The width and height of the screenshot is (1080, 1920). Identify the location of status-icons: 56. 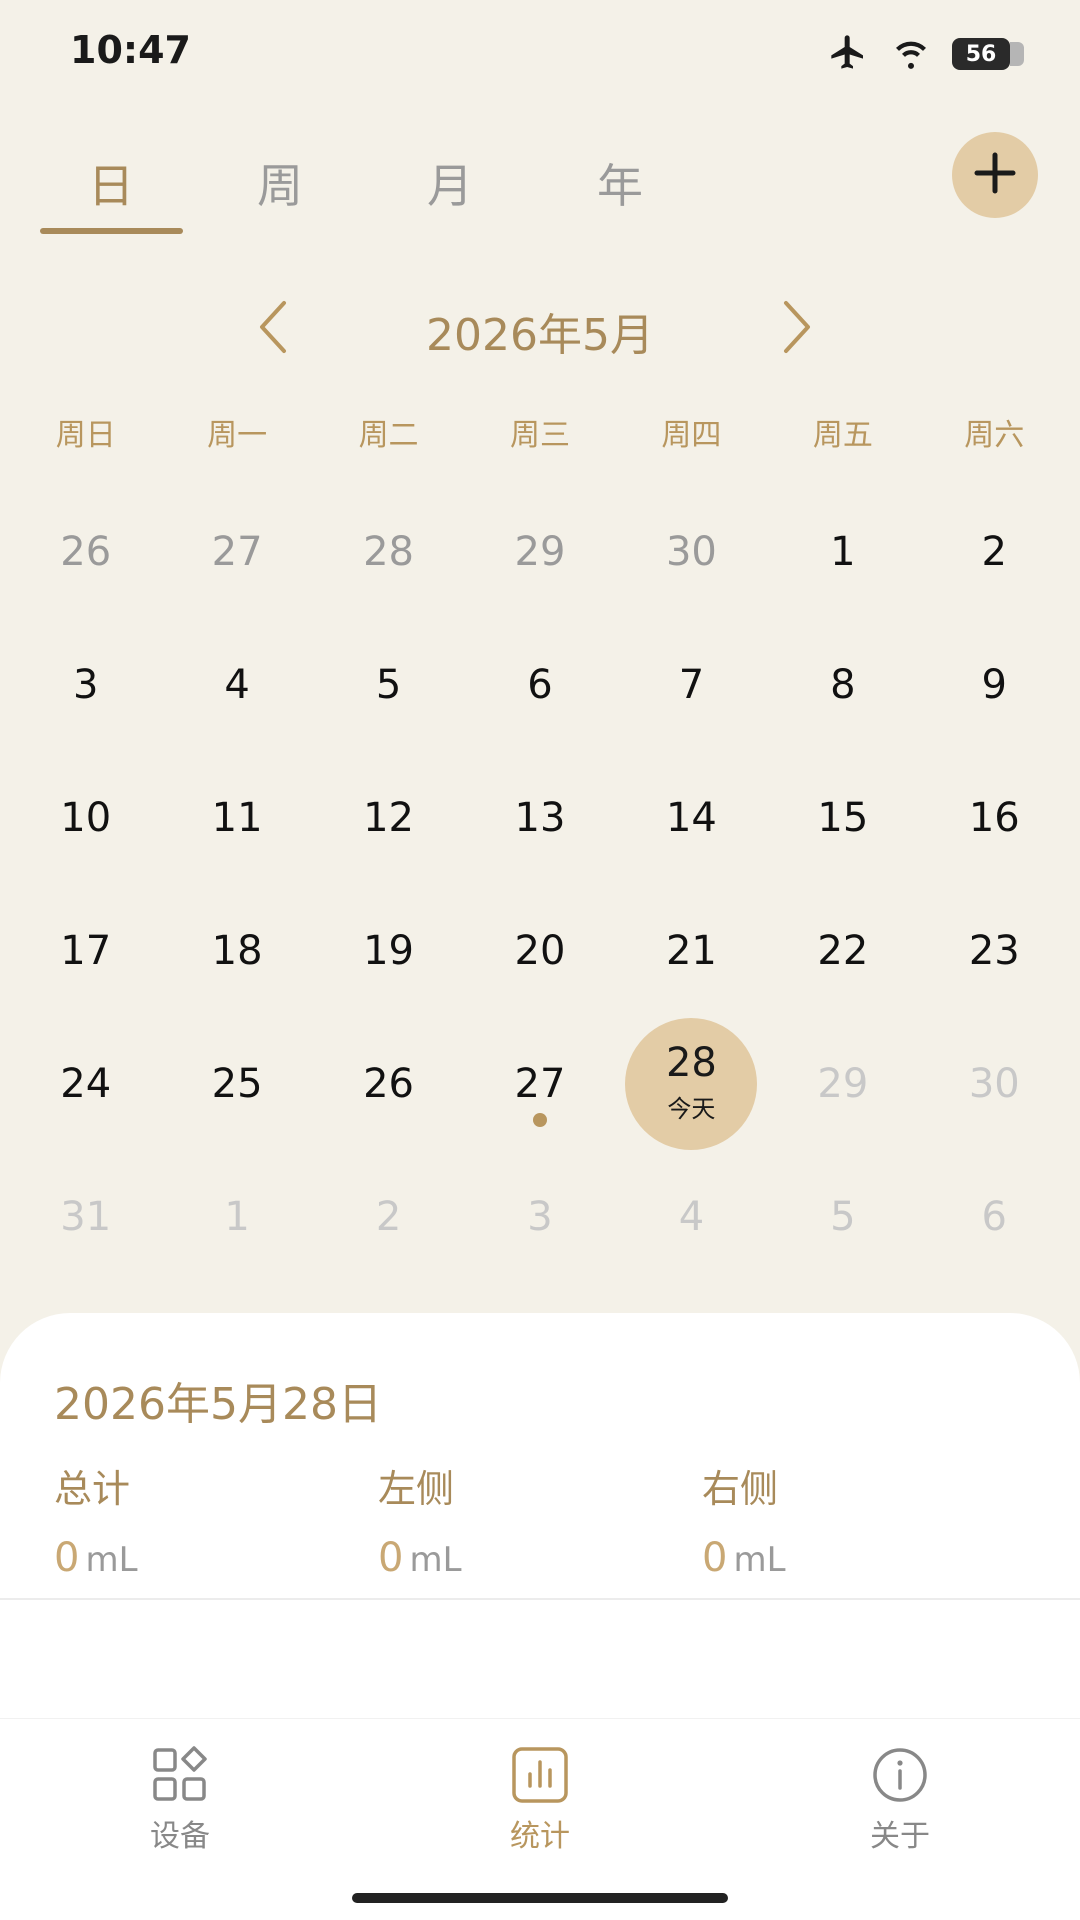
(925, 54).